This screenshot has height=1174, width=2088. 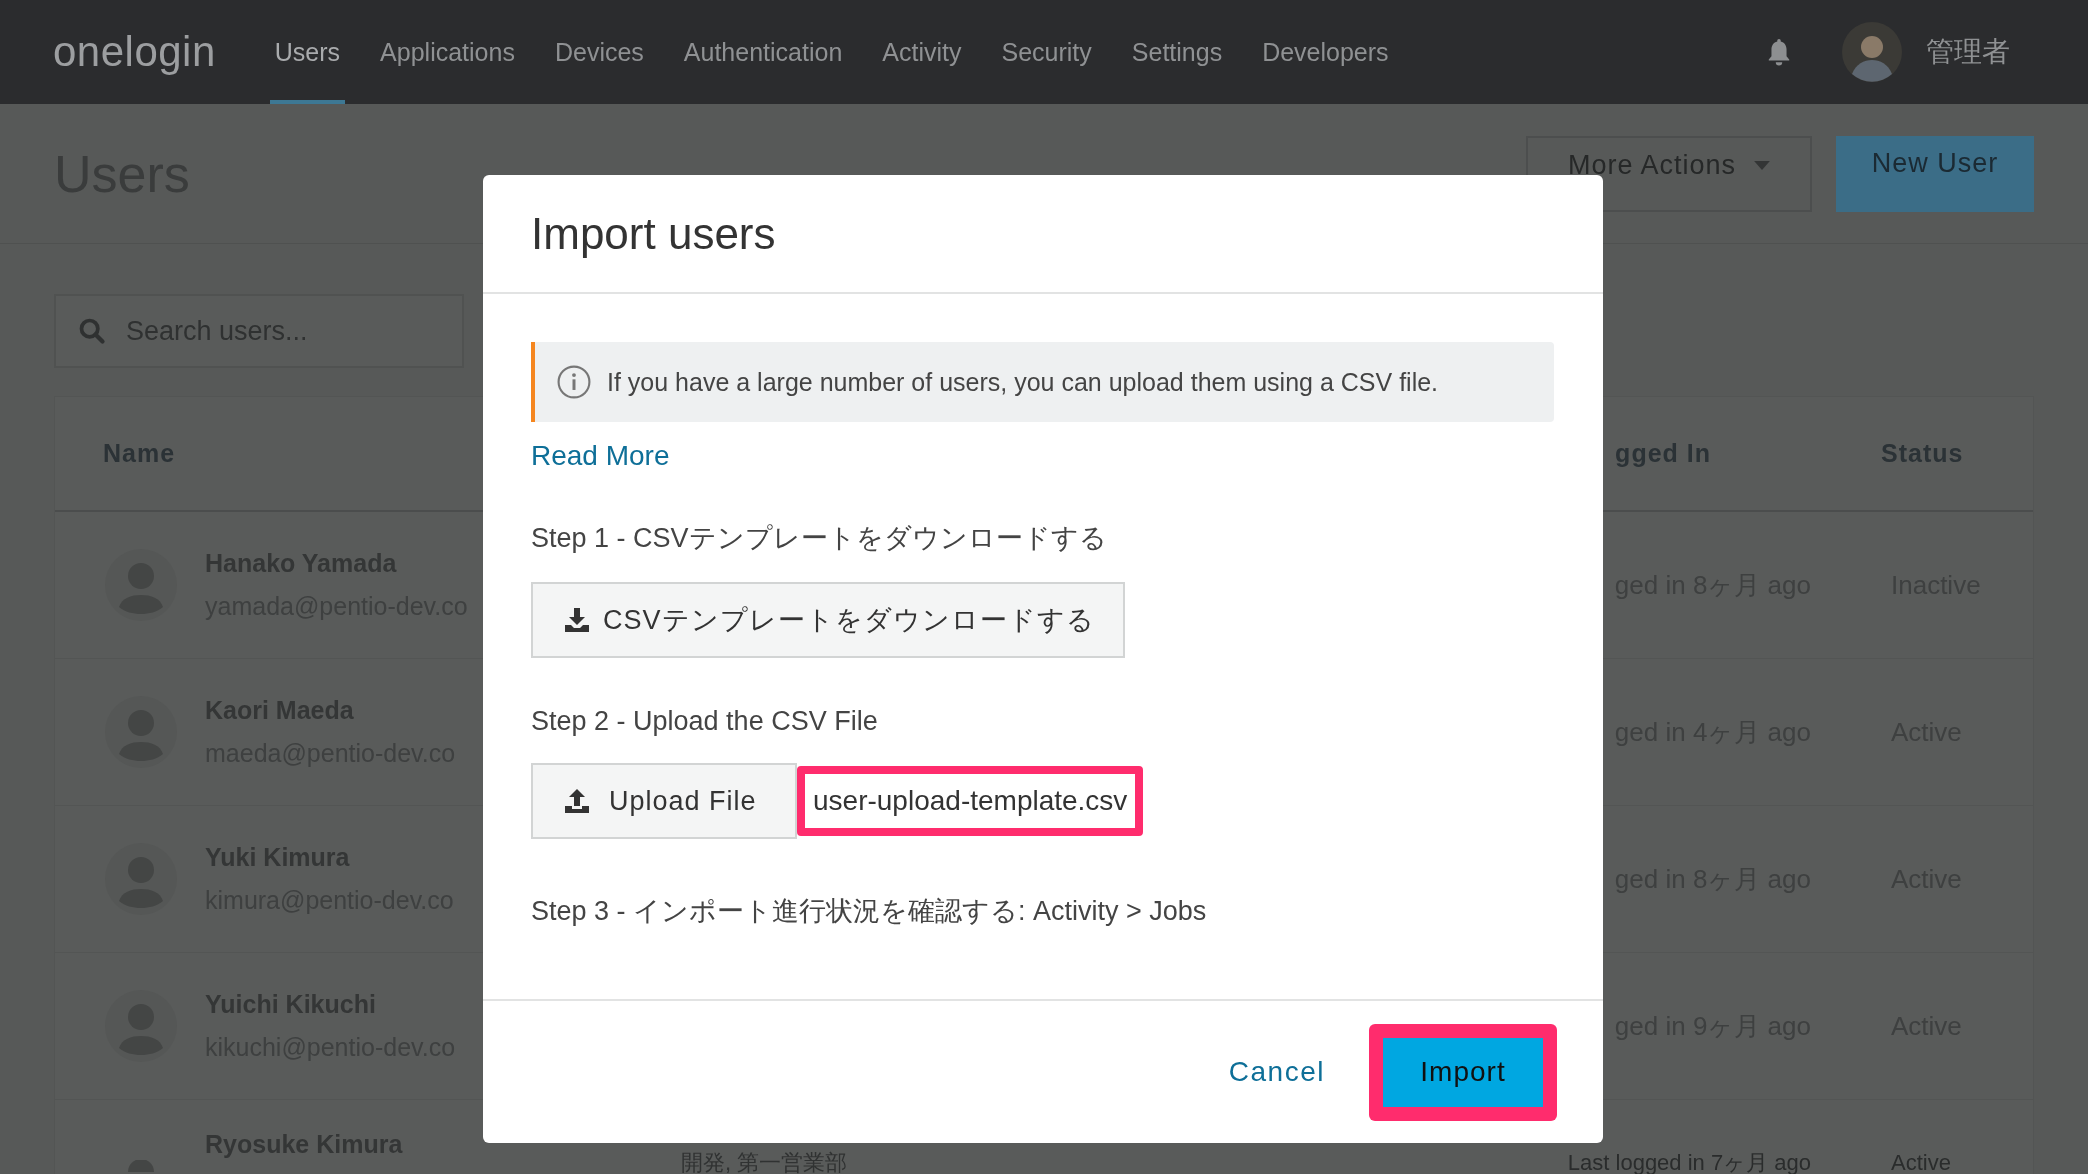 What do you see at coordinates (1762, 165) in the screenshot?
I see `caret-icon` at bounding box center [1762, 165].